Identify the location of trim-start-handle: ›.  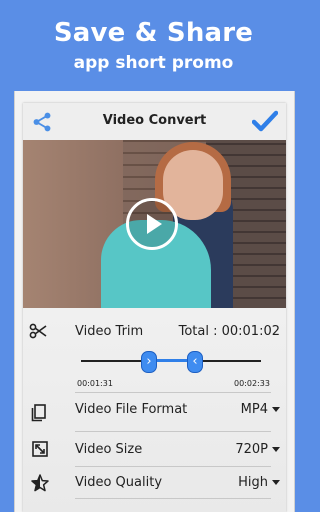
(149, 362).